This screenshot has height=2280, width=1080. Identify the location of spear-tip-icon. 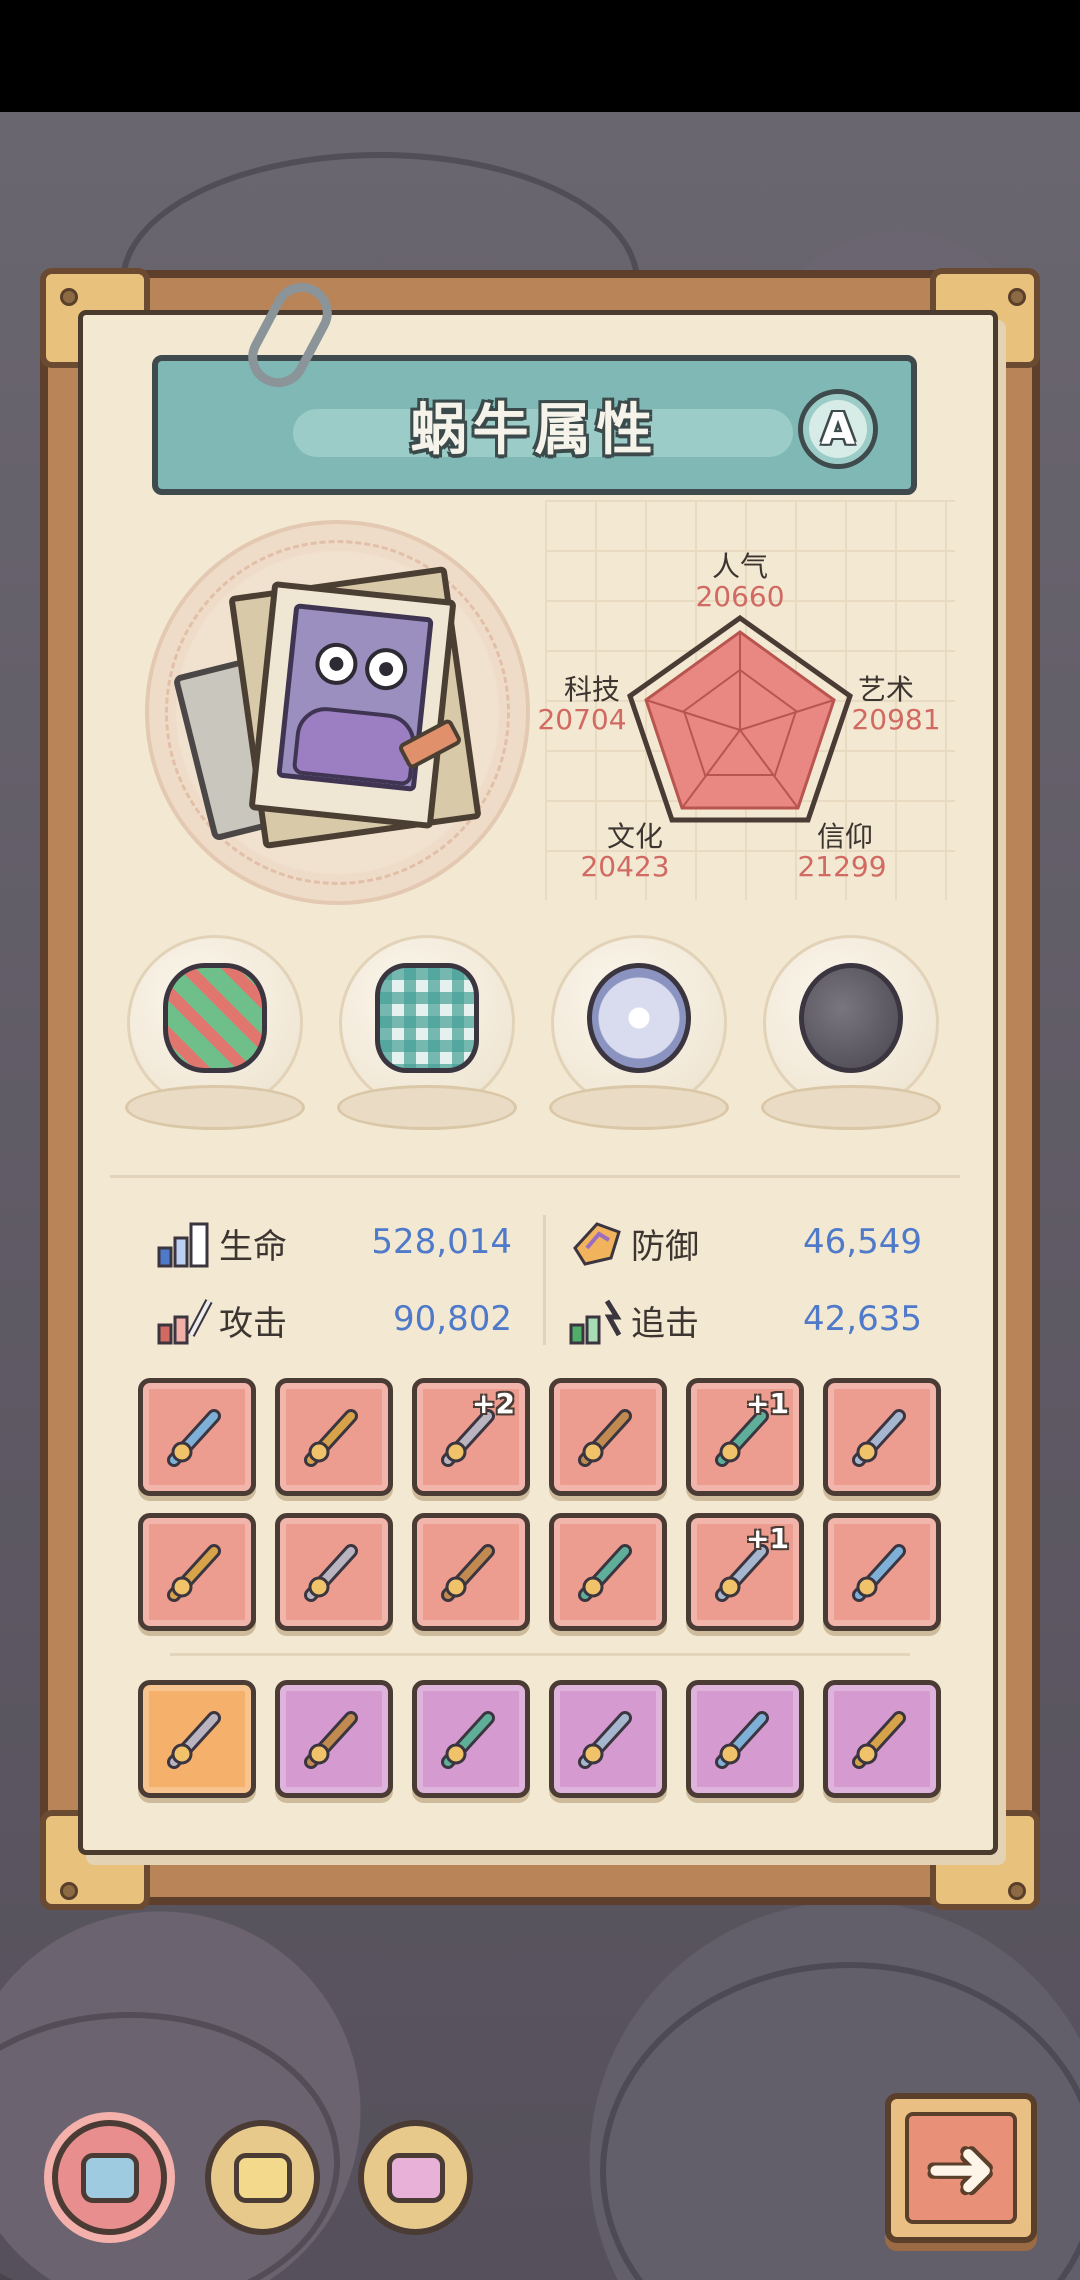
(334, 1572).